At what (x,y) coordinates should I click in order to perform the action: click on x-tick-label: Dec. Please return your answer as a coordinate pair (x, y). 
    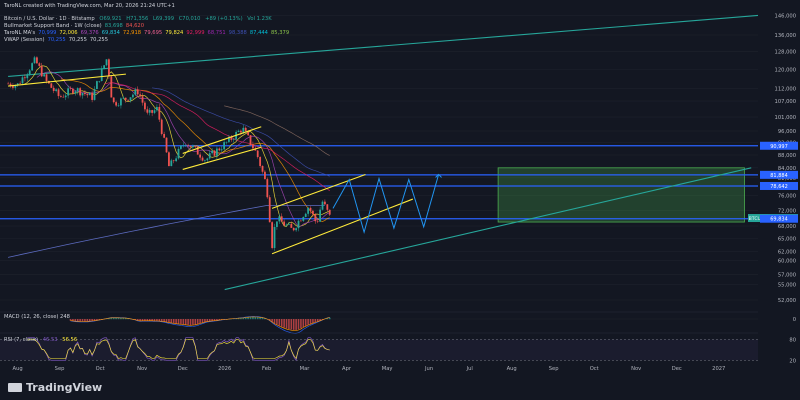
    Looking at the image, I should click on (183, 369).